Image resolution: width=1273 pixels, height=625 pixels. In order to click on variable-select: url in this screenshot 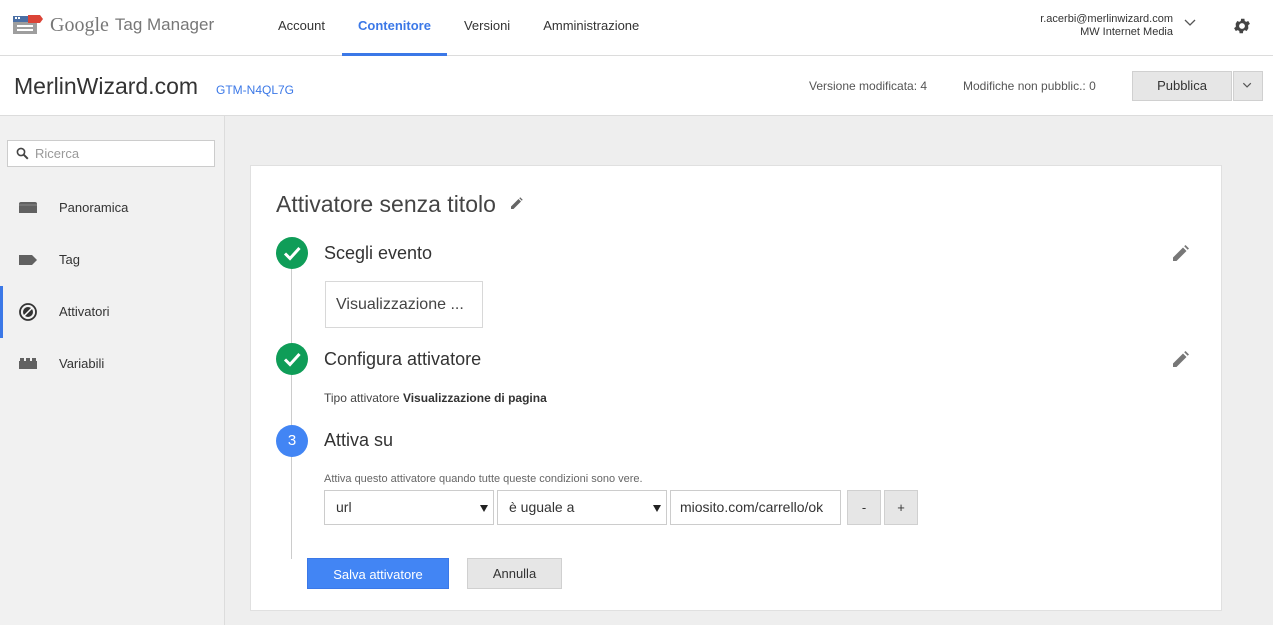, I will do `click(409, 507)`.